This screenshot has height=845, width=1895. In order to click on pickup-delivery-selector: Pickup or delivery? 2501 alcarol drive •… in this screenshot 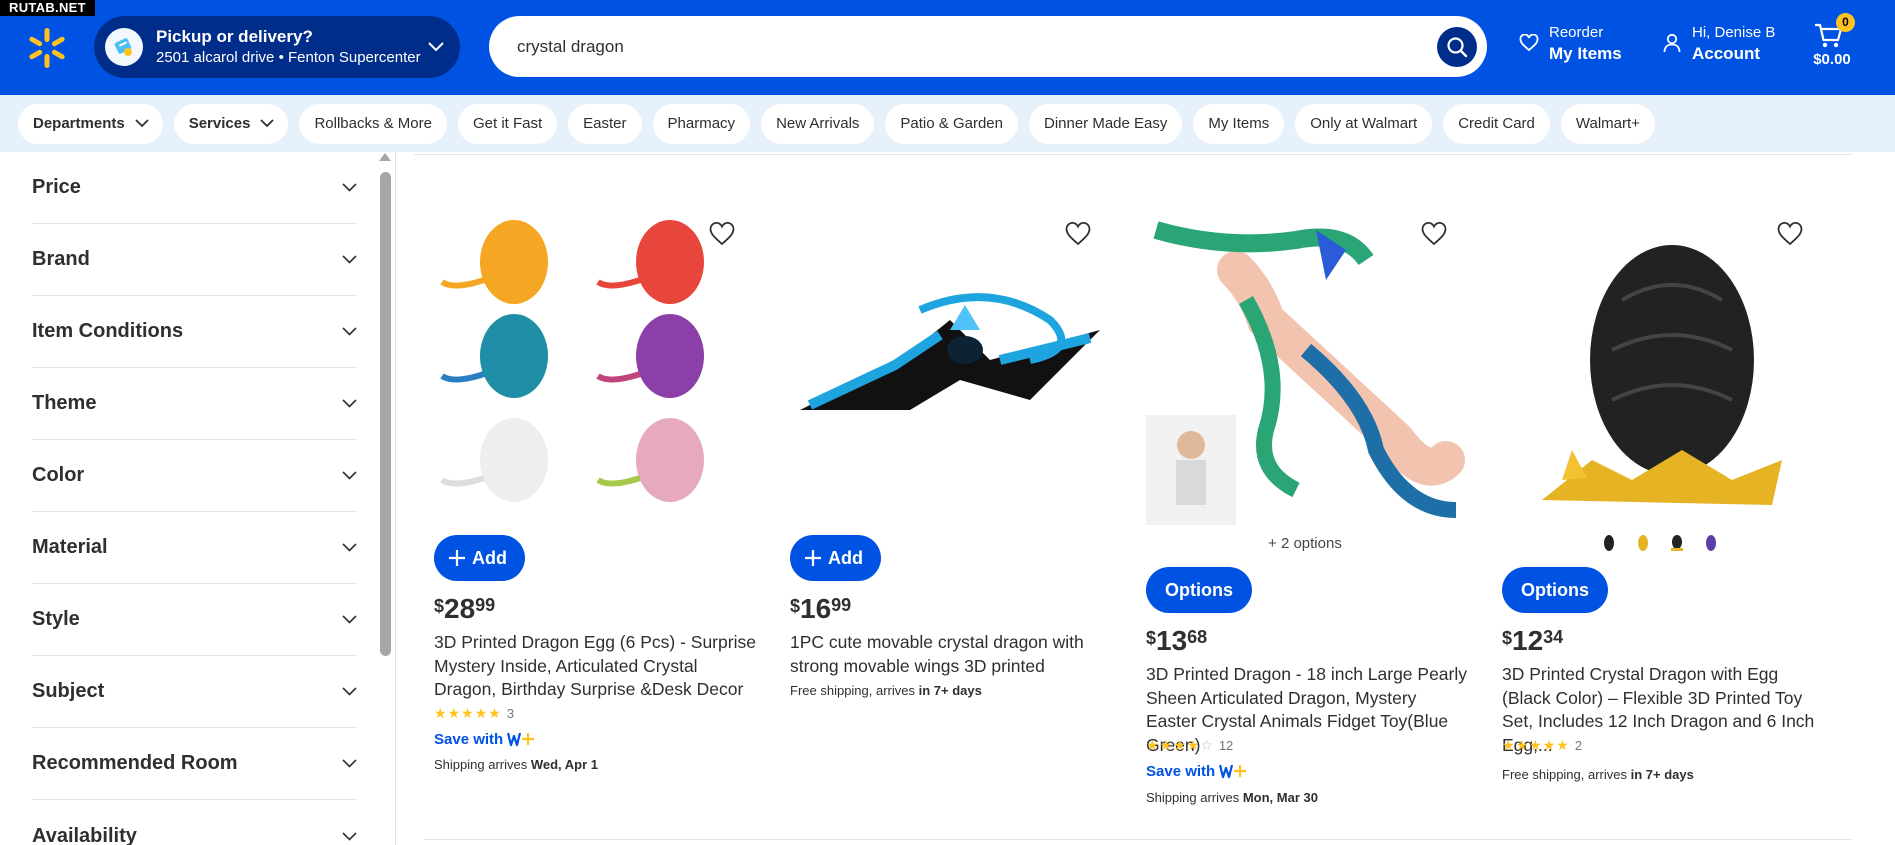, I will do `click(277, 47)`.